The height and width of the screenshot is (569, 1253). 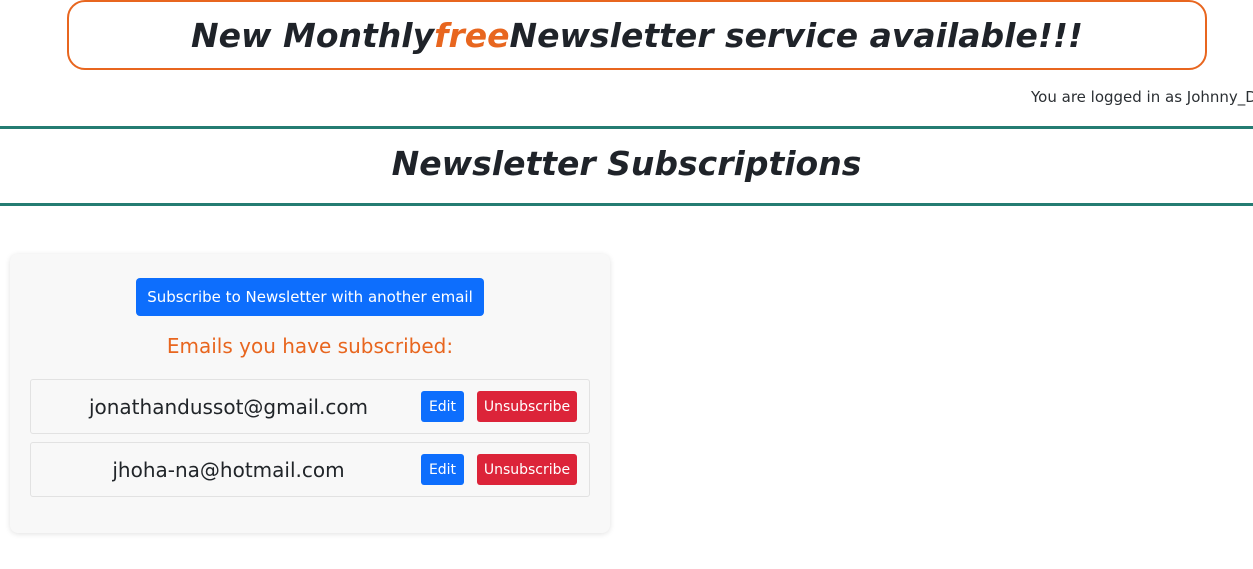 What do you see at coordinates (228, 469) in the screenshot?
I see `email-address: jhoha-na@hotmail.com` at bounding box center [228, 469].